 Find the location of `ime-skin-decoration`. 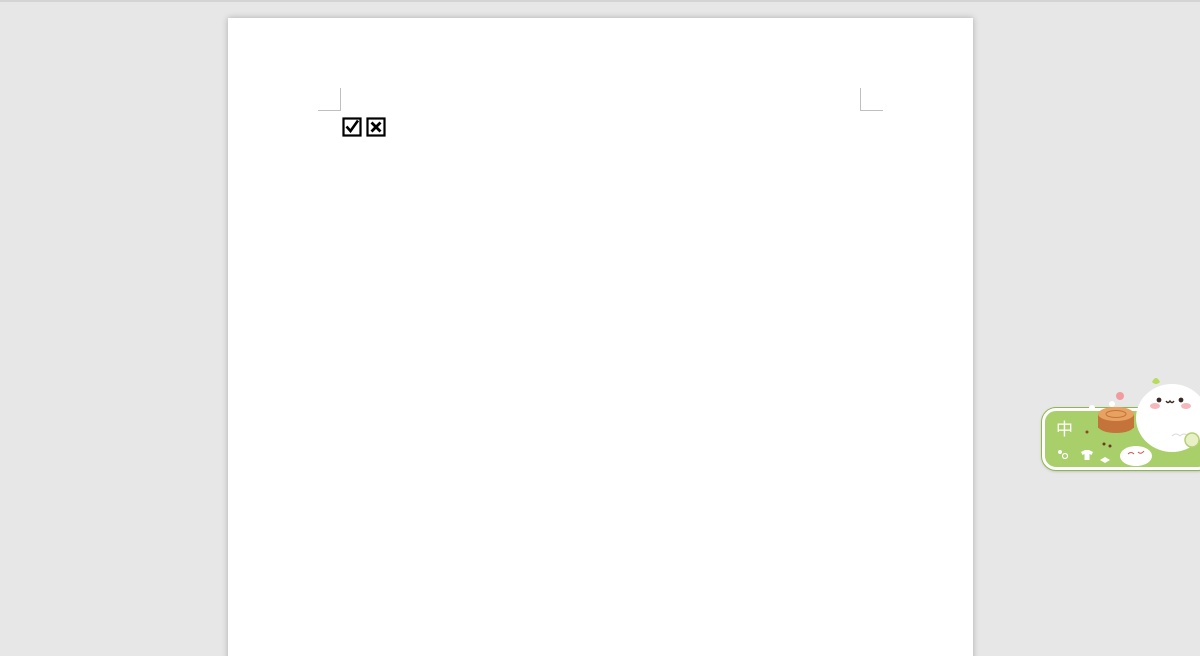

ime-skin-decoration is located at coordinates (1129, 422).